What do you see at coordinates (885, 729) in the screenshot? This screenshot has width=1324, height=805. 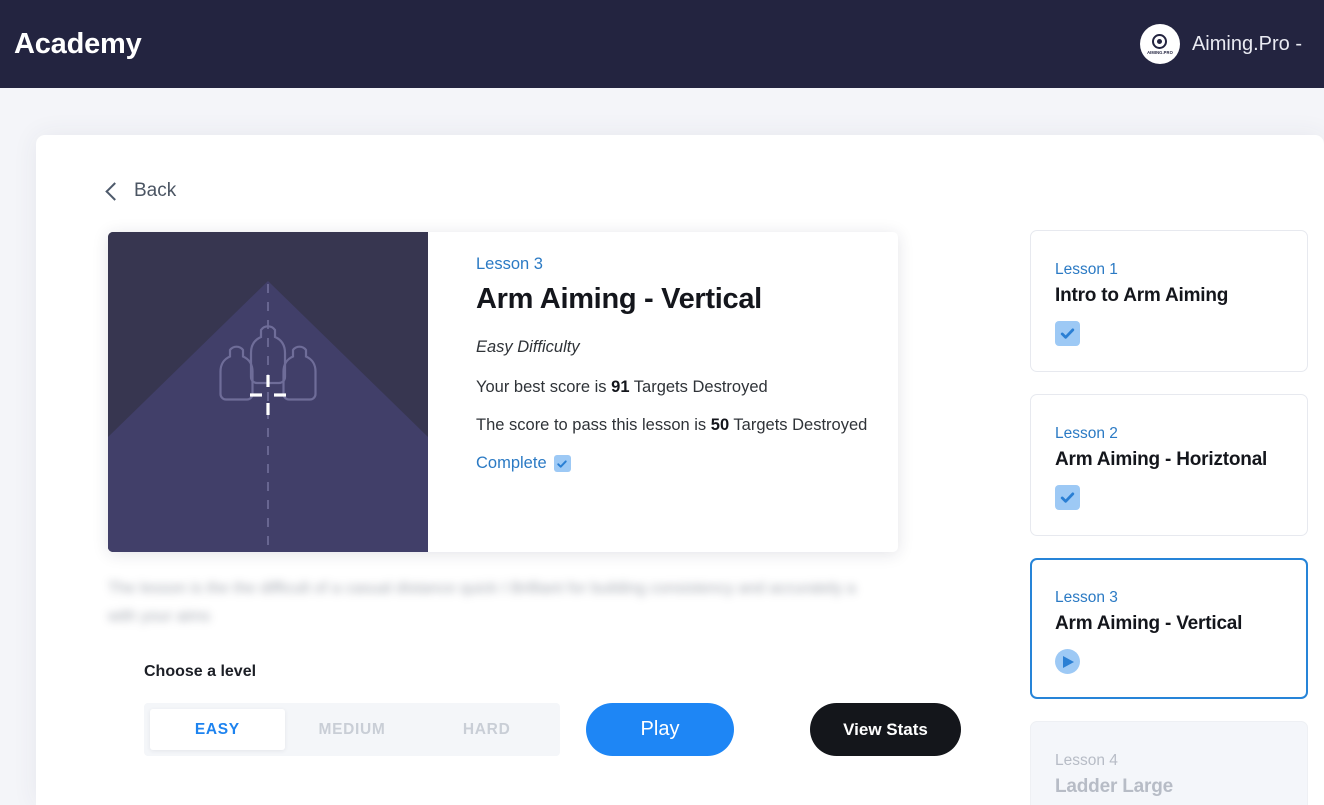 I see `view-stats-button: View Stats` at bounding box center [885, 729].